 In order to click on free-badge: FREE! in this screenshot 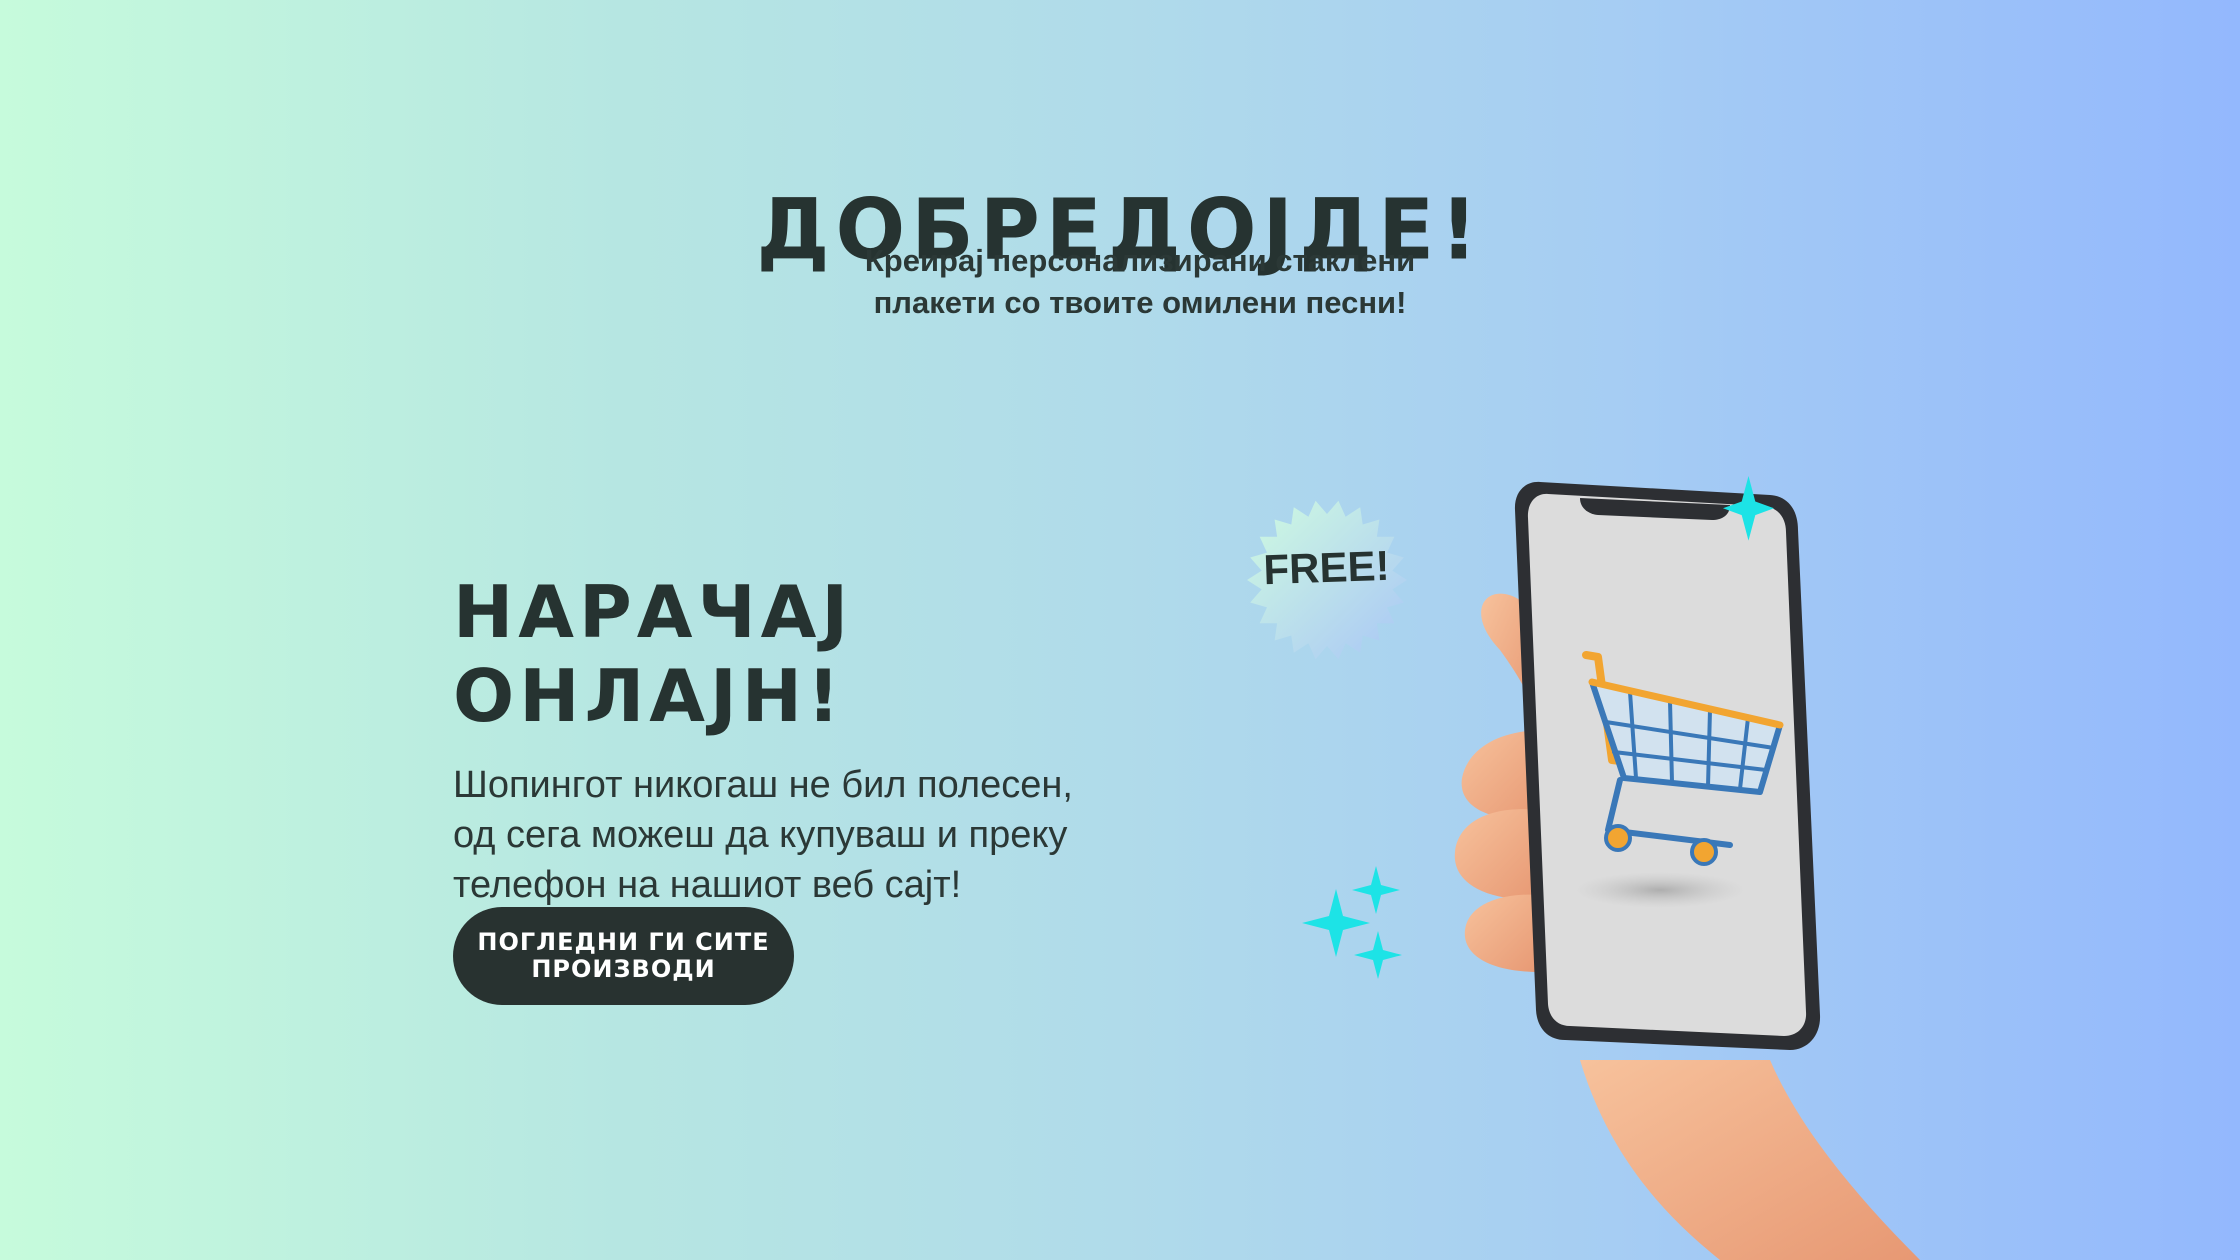, I will do `click(1327, 580)`.